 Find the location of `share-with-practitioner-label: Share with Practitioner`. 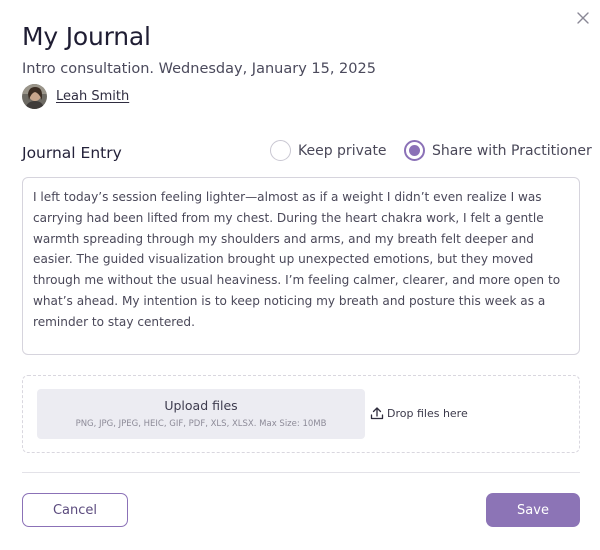

share-with-practitioner-label: Share with Practitioner is located at coordinates (512, 150).